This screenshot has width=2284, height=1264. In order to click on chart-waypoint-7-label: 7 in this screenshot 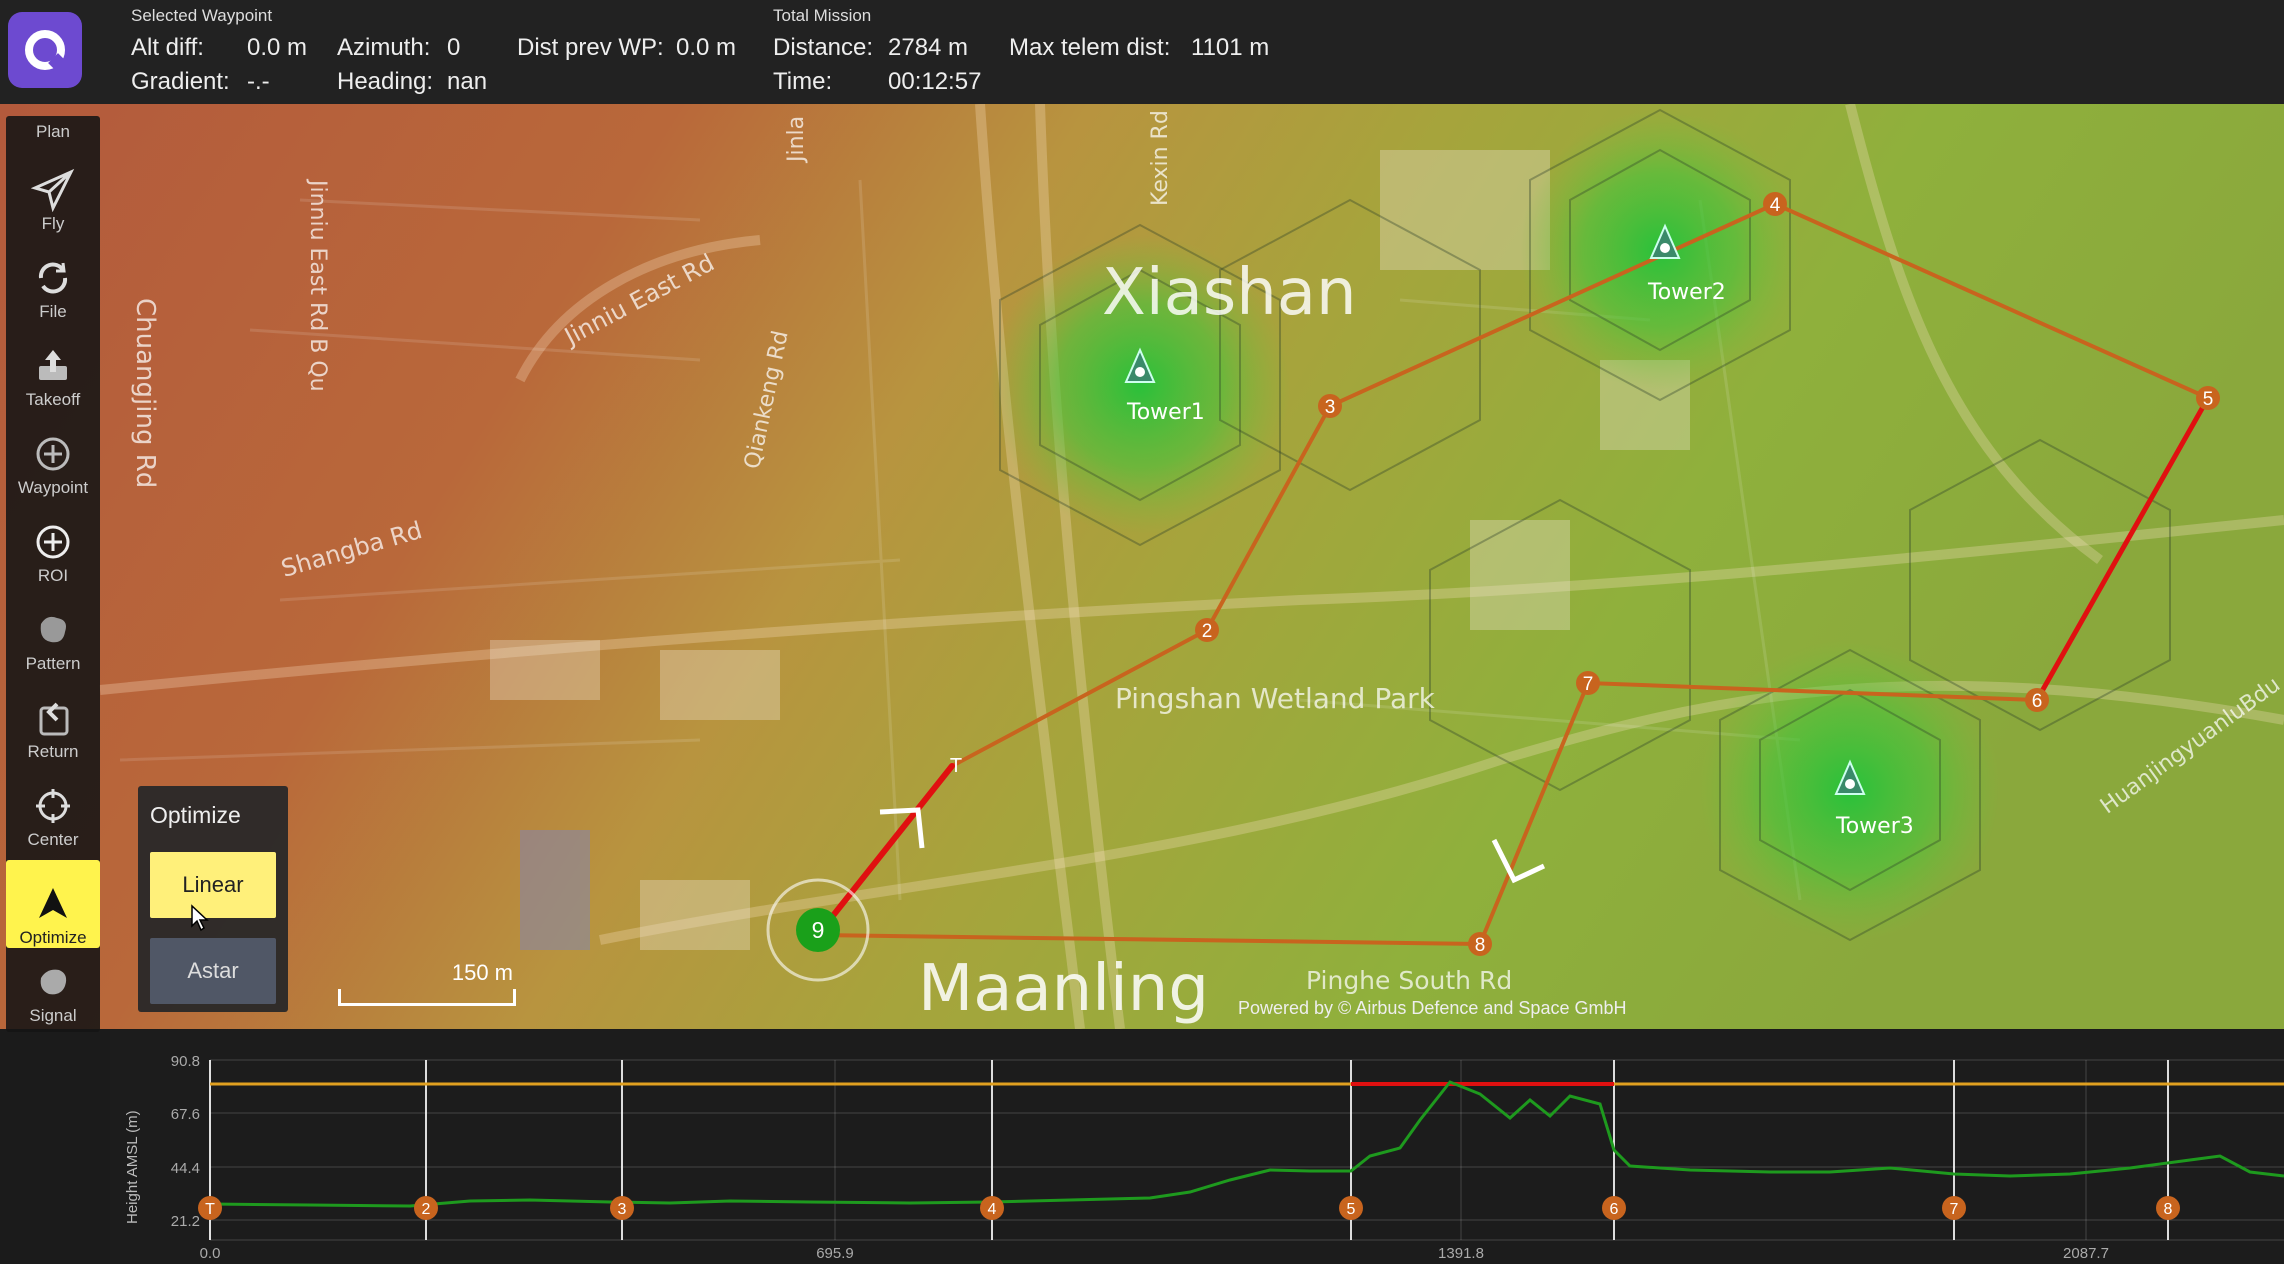, I will do `click(1954, 1209)`.